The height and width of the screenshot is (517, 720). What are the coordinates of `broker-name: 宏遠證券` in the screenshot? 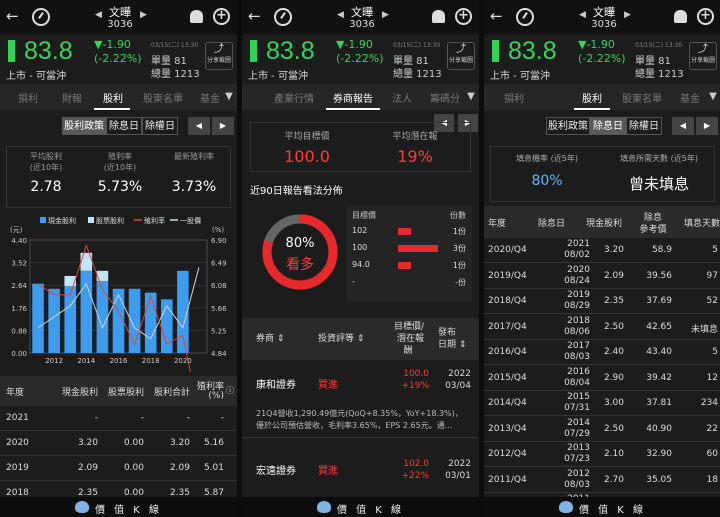 It's located at (276, 471).